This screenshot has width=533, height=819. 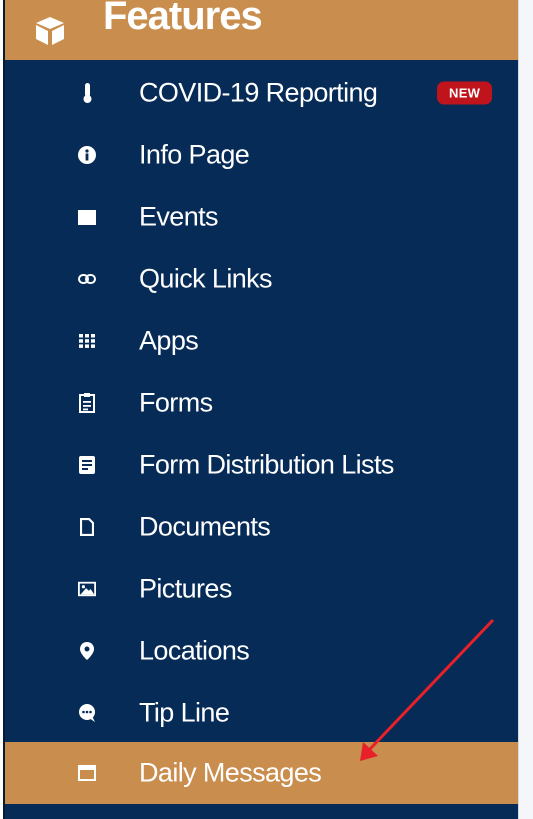 What do you see at coordinates (169, 340) in the screenshot?
I see `sidebar-item-label: Apps` at bounding box center [169, 340].